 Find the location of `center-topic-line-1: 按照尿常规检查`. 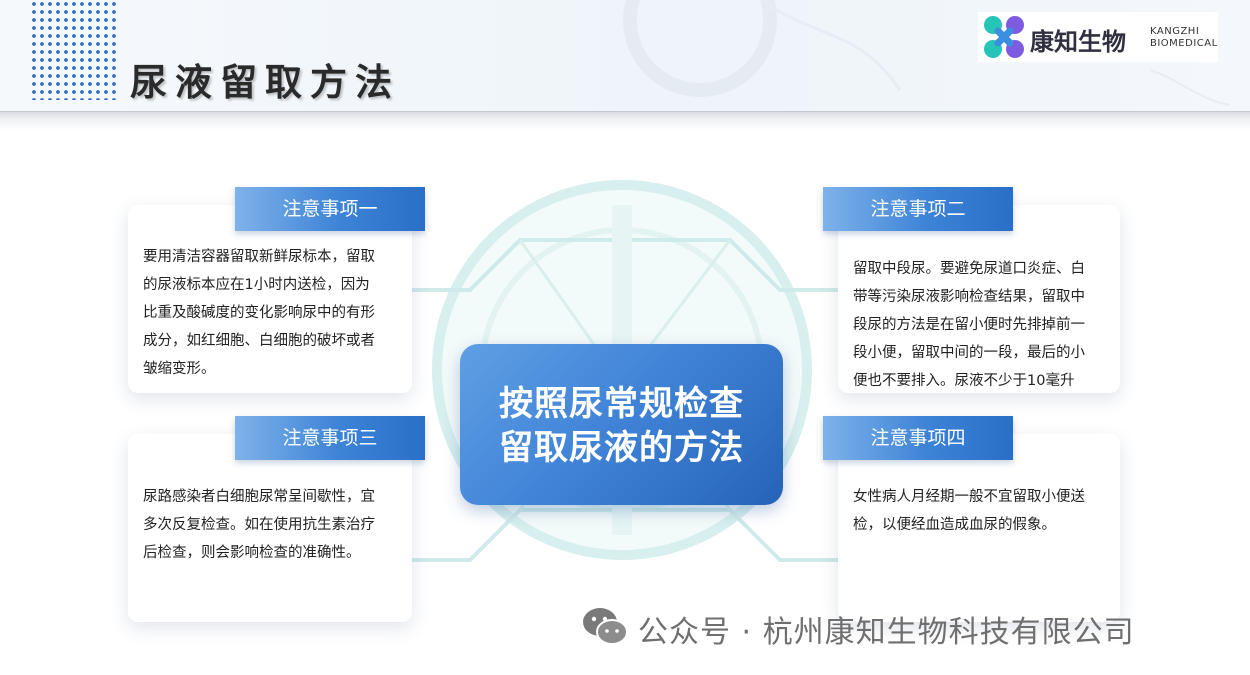

center-topic-line-1: 按照尿常规检查 is located at coordinates (621, 404).